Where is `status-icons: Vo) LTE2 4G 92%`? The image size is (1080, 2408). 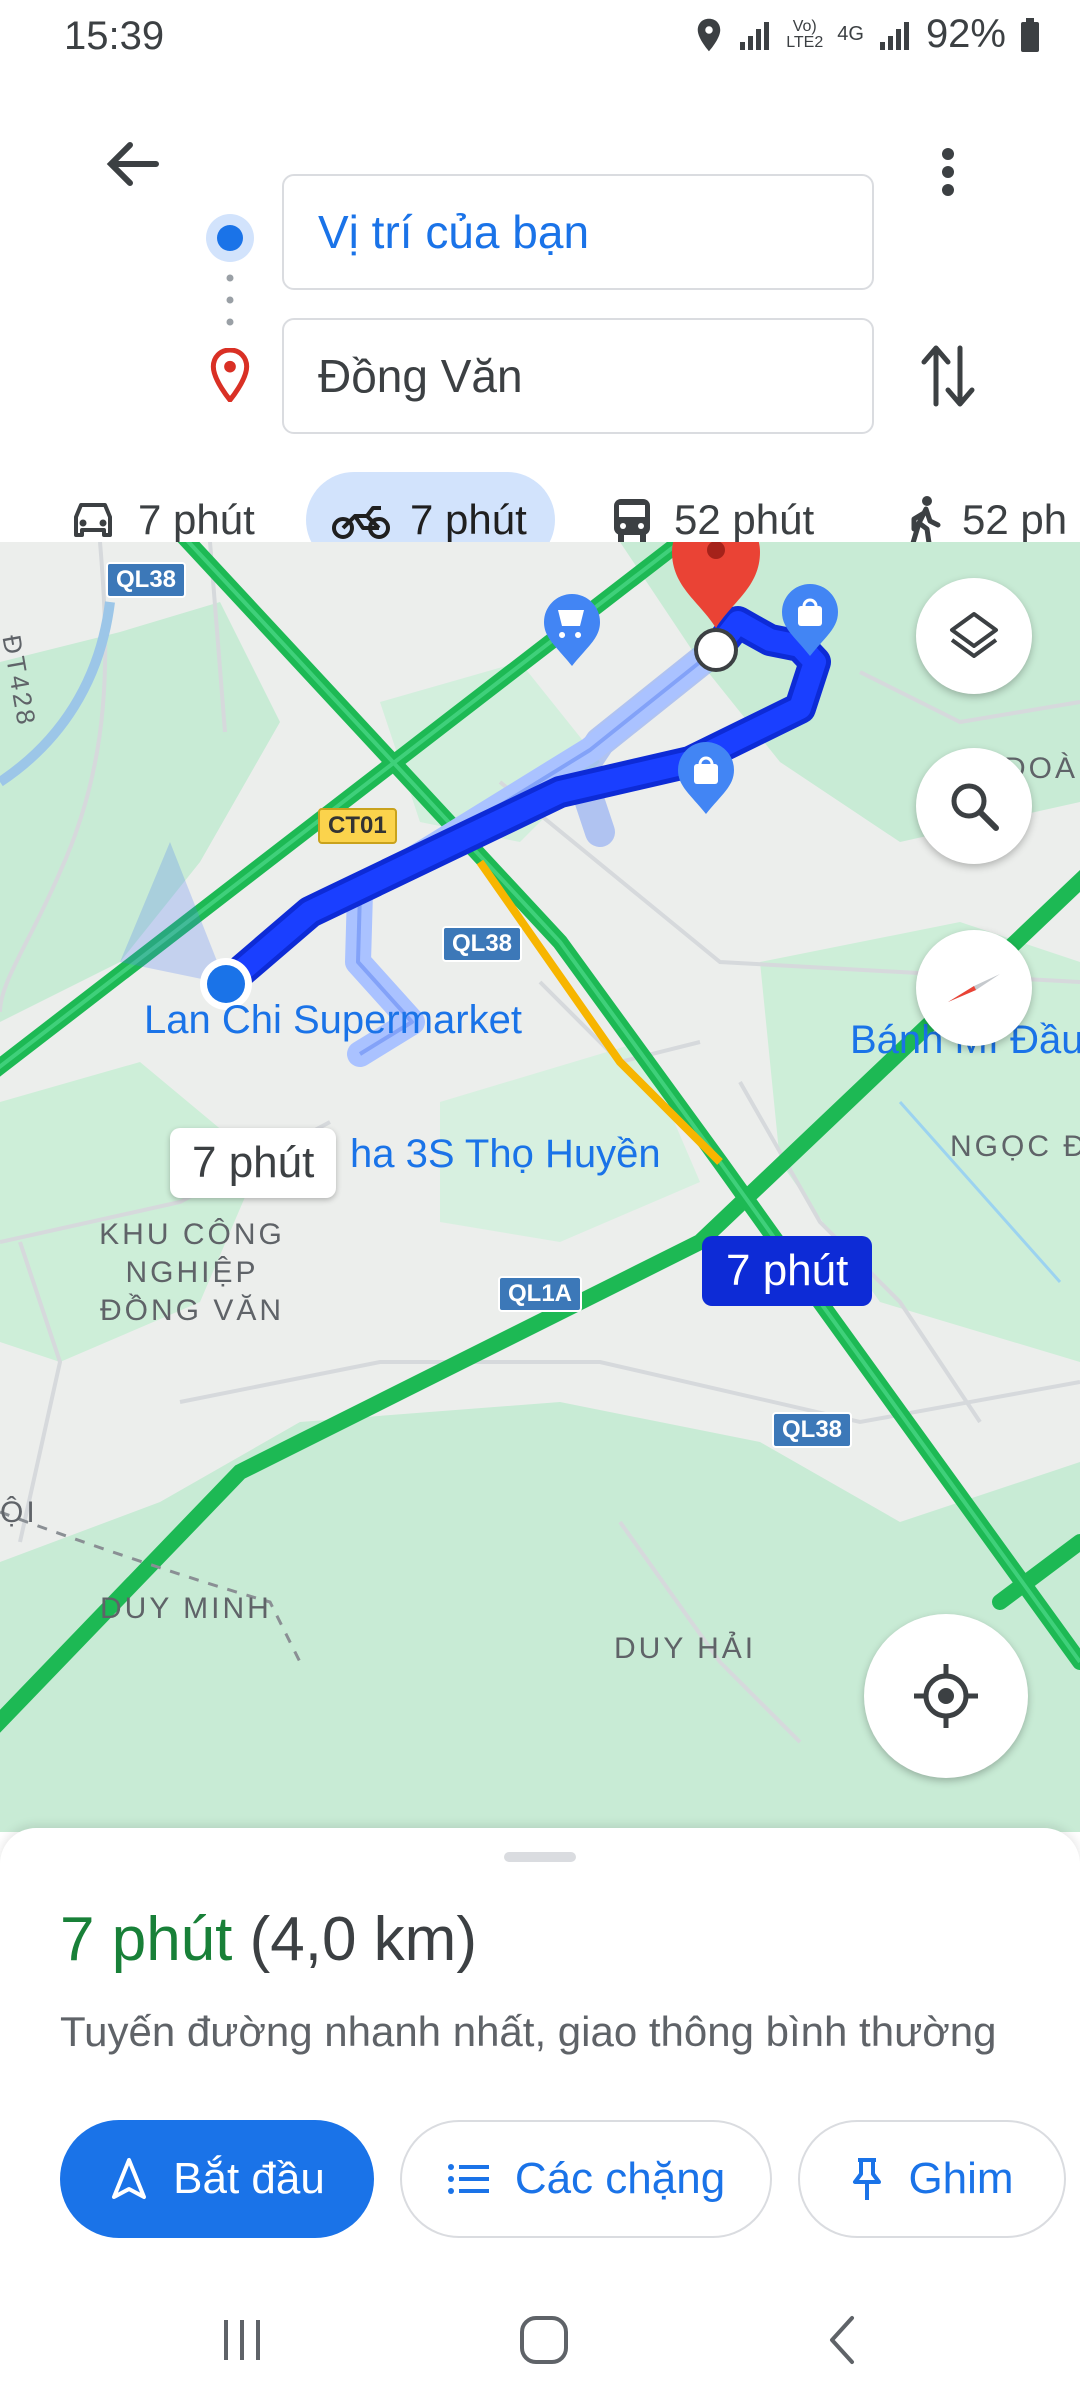
status-icons: Vo) LTE2 4G 92% is located at coordinates (867, 34).